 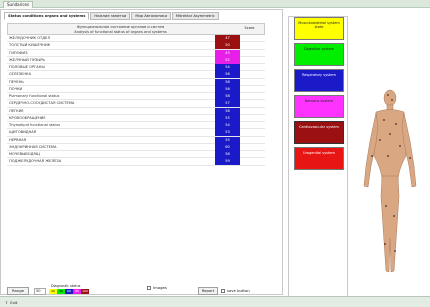 What do you see at coordinates (136, 140) in the screenshot?
I see `table-row: НЕРВНАЯ 55` at bounding box center [136, 140].